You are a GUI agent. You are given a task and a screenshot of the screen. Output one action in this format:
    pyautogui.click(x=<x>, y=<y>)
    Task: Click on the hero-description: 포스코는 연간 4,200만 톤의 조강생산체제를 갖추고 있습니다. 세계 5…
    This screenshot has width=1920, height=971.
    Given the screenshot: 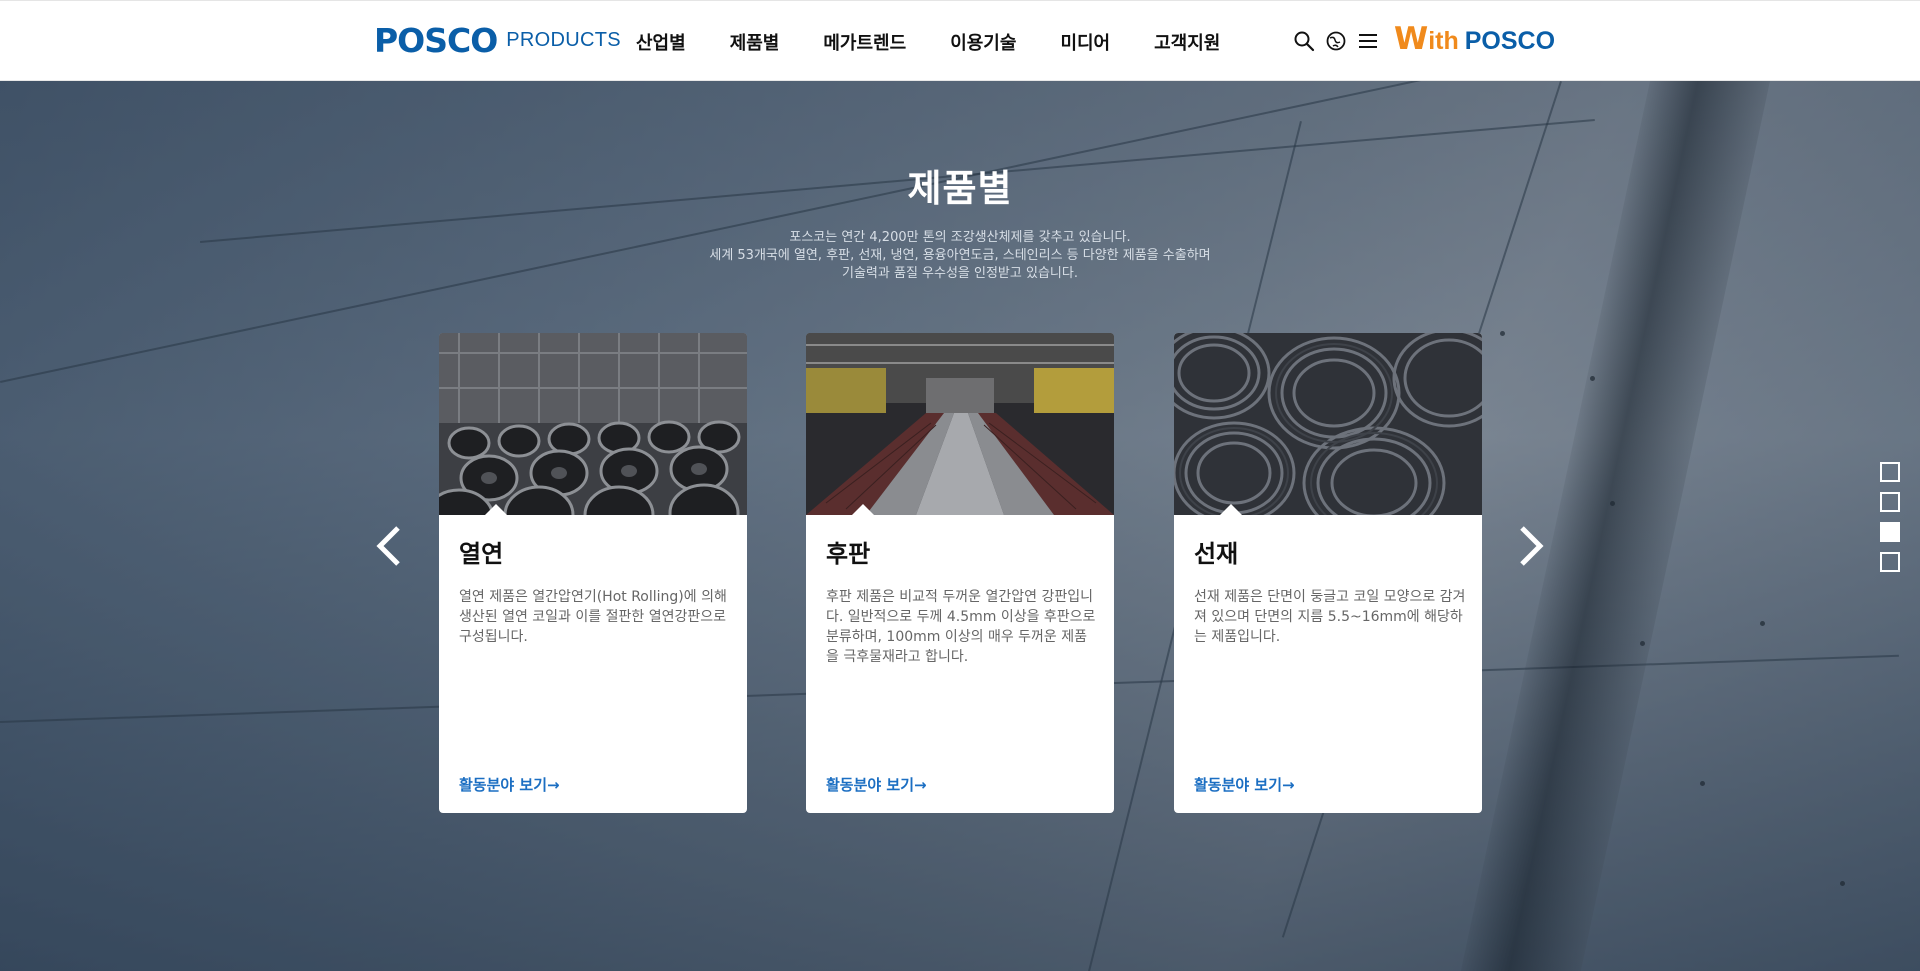 What is the action you would take?
    pyautogui.click(x=960, y=256)
    